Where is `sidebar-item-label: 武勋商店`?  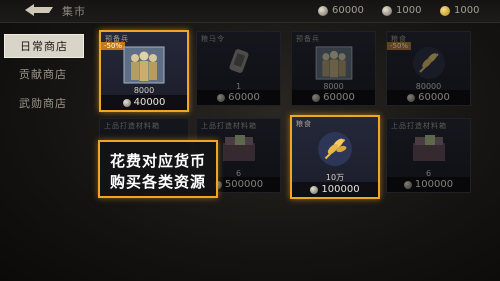 sidebar-item-label: 武勋商店 is located at coordinates (43, 103).